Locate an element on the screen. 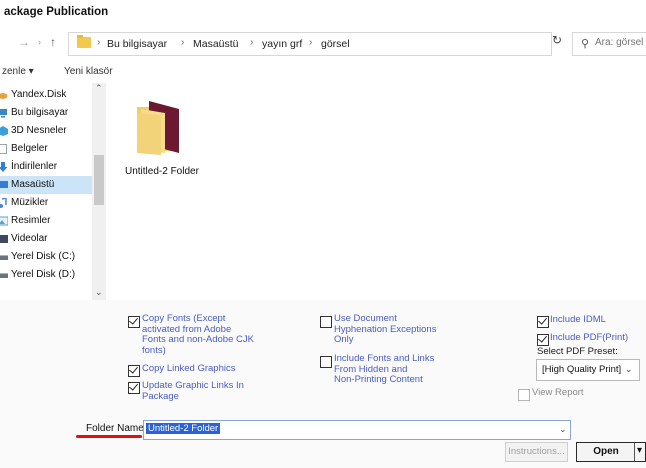 This screenshot has height=468, width=646. desktop-icon is located at coordinates (4, 185).